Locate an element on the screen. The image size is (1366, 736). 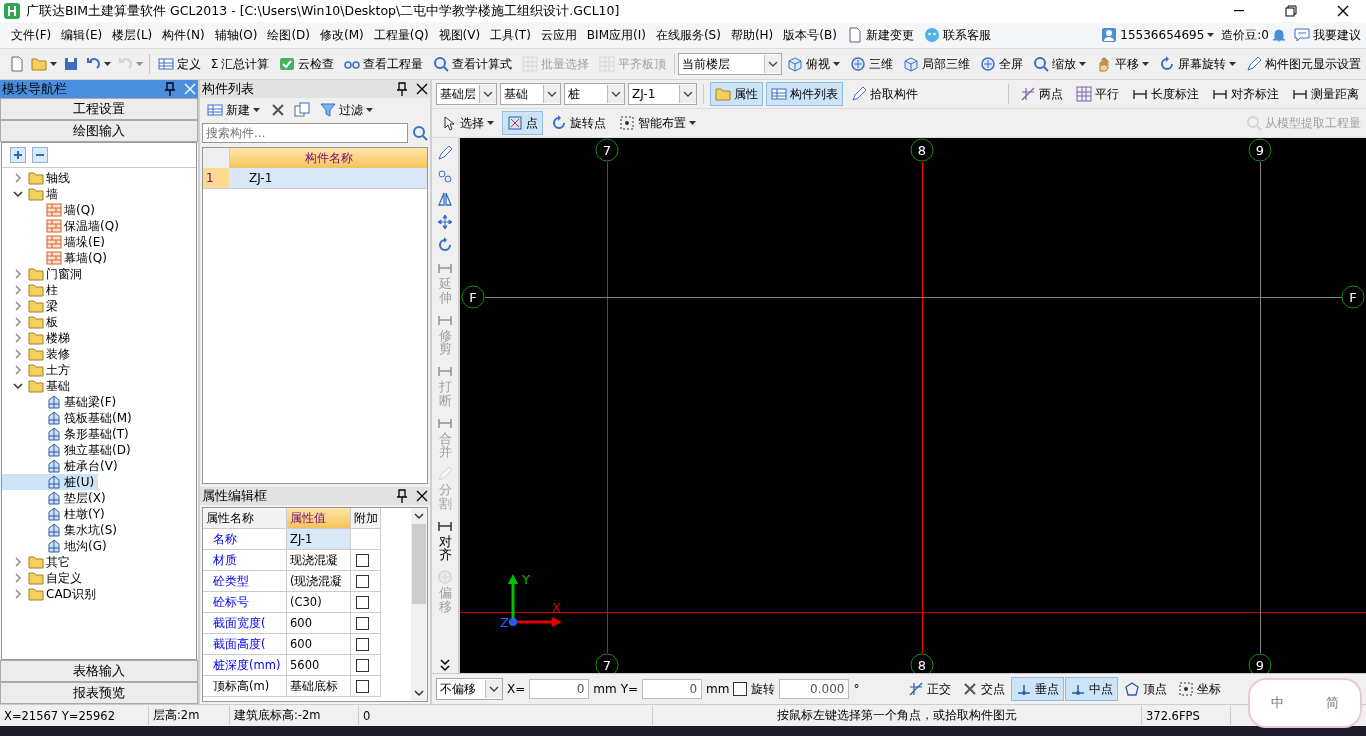
selector-dropdown: 基础 is located at coordinates (530, 94).